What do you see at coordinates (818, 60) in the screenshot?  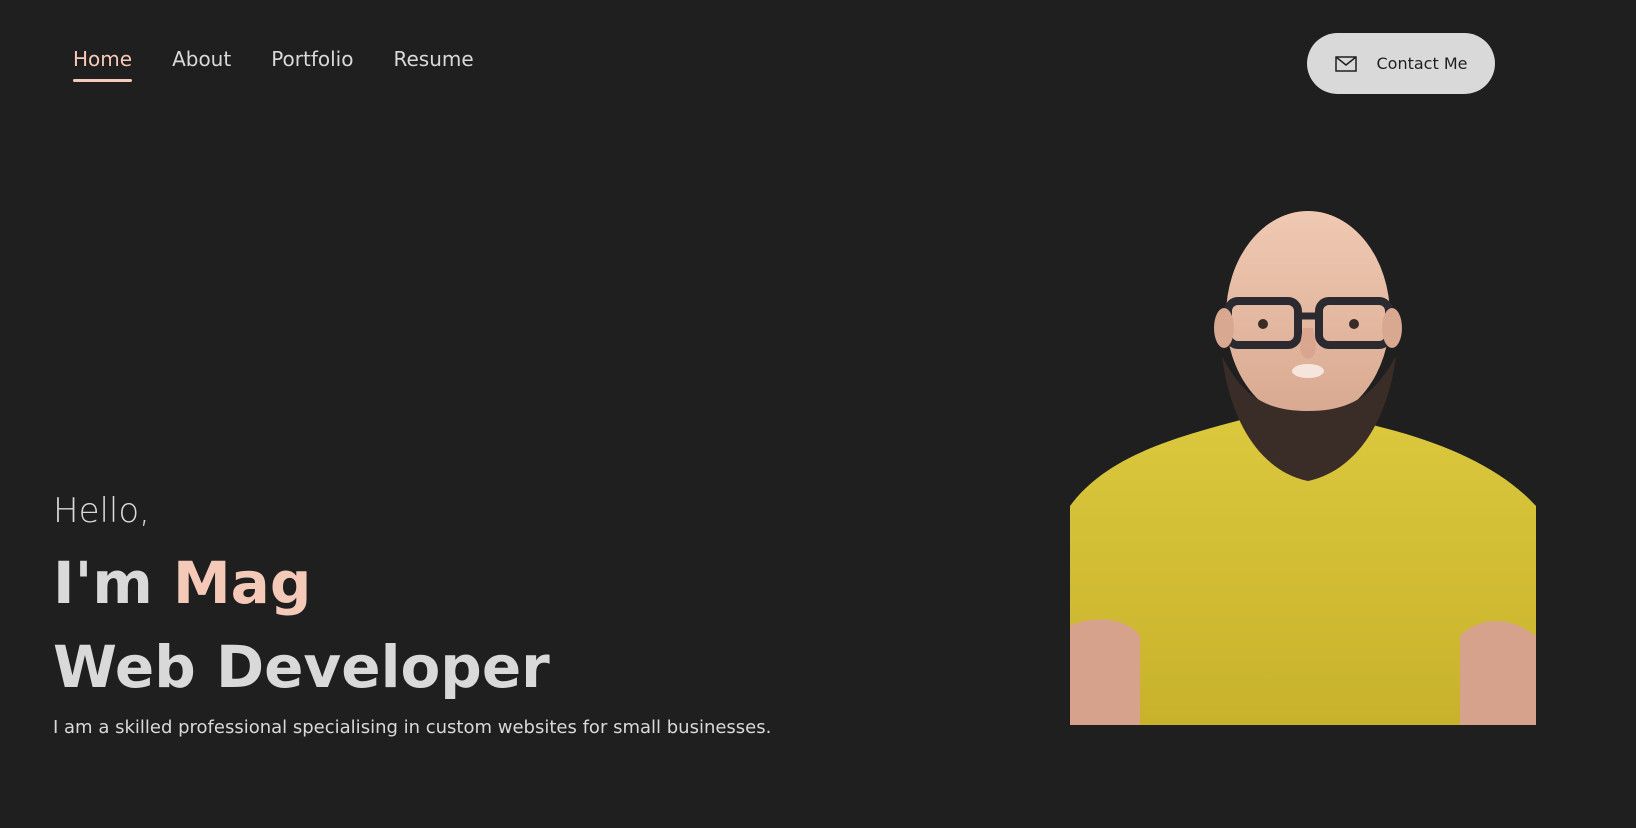 I see `top-navigation: Home About Portfolio Resume Contact Me` at bounding box center [818, 60].